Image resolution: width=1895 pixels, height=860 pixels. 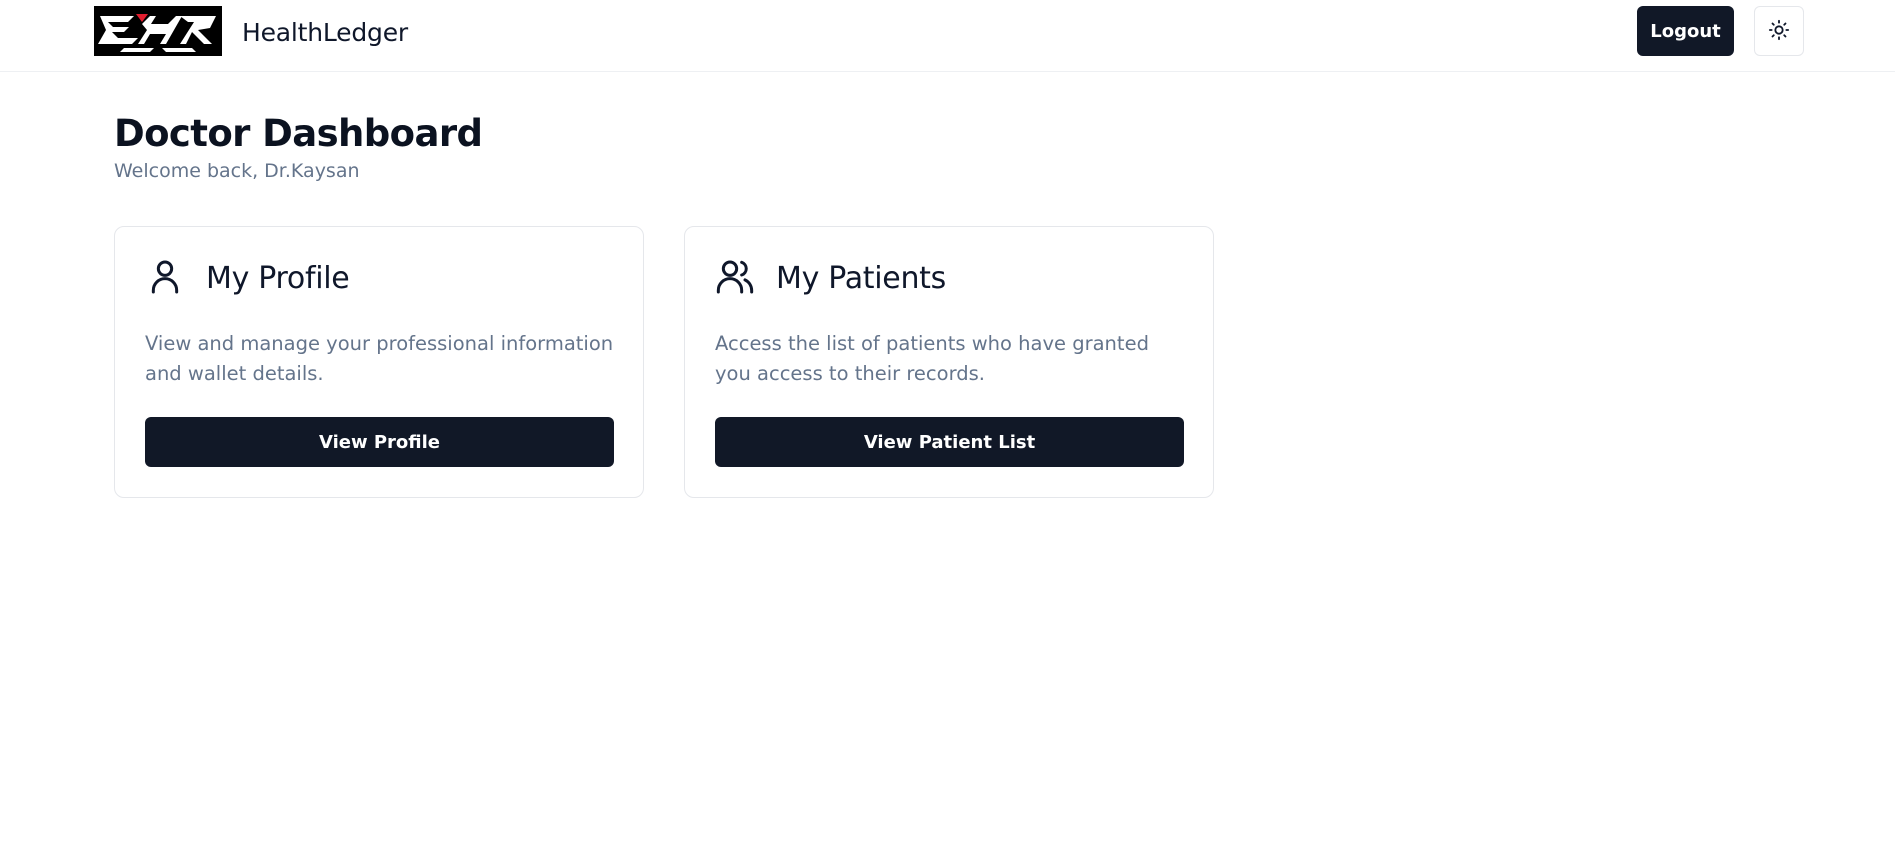 What do you see at coordinates (298, 133) in the screenshot?
I see `page-title: Doctor Dashboard` at bounding box center [298, 133].